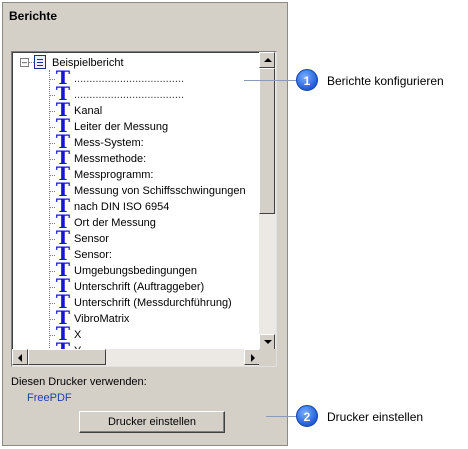  I want to click on tree-item: T Ort der Messung, so click(154, 222).